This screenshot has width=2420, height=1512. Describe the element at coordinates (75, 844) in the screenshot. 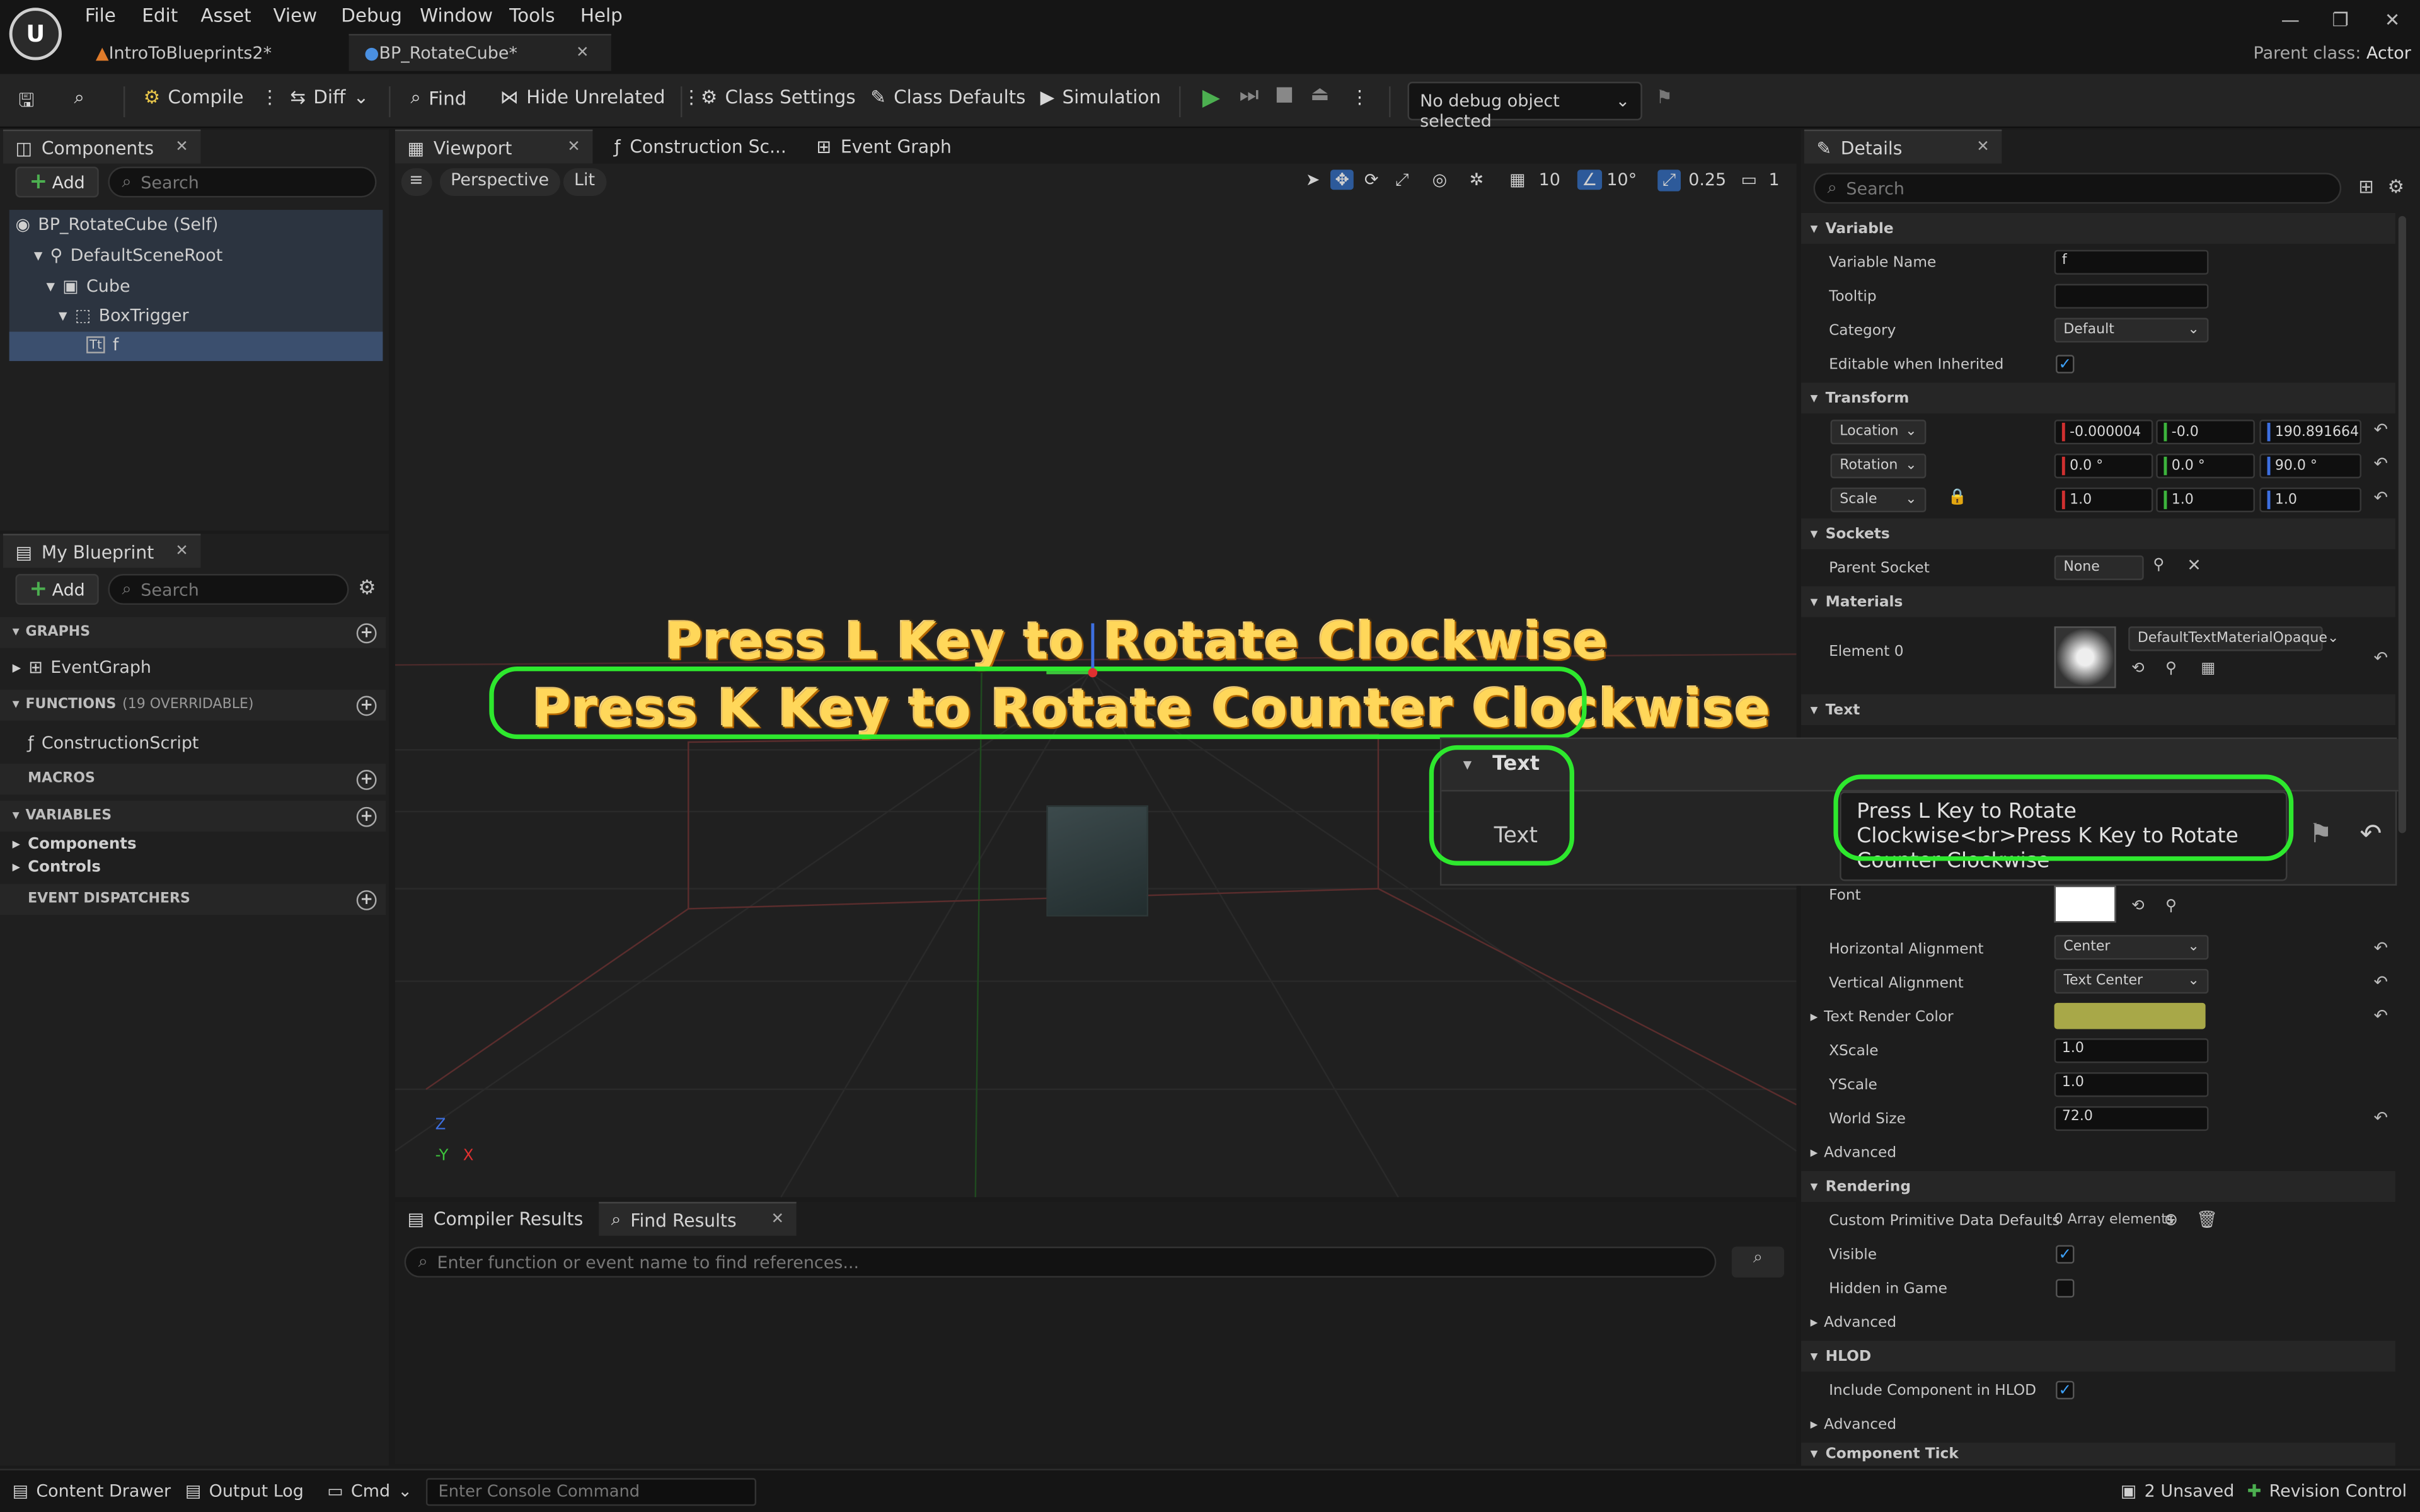

I see `variable-category-components: ▸ Components` at that location.